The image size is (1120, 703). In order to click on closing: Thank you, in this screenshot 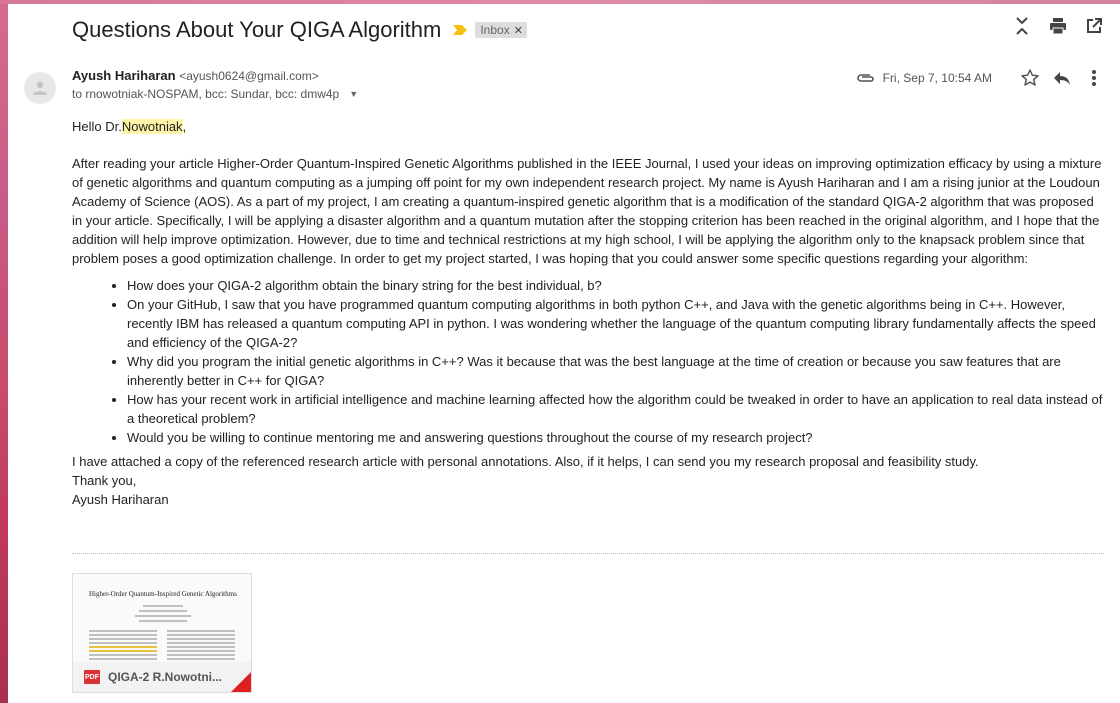, I will do `click(104, 480)`.